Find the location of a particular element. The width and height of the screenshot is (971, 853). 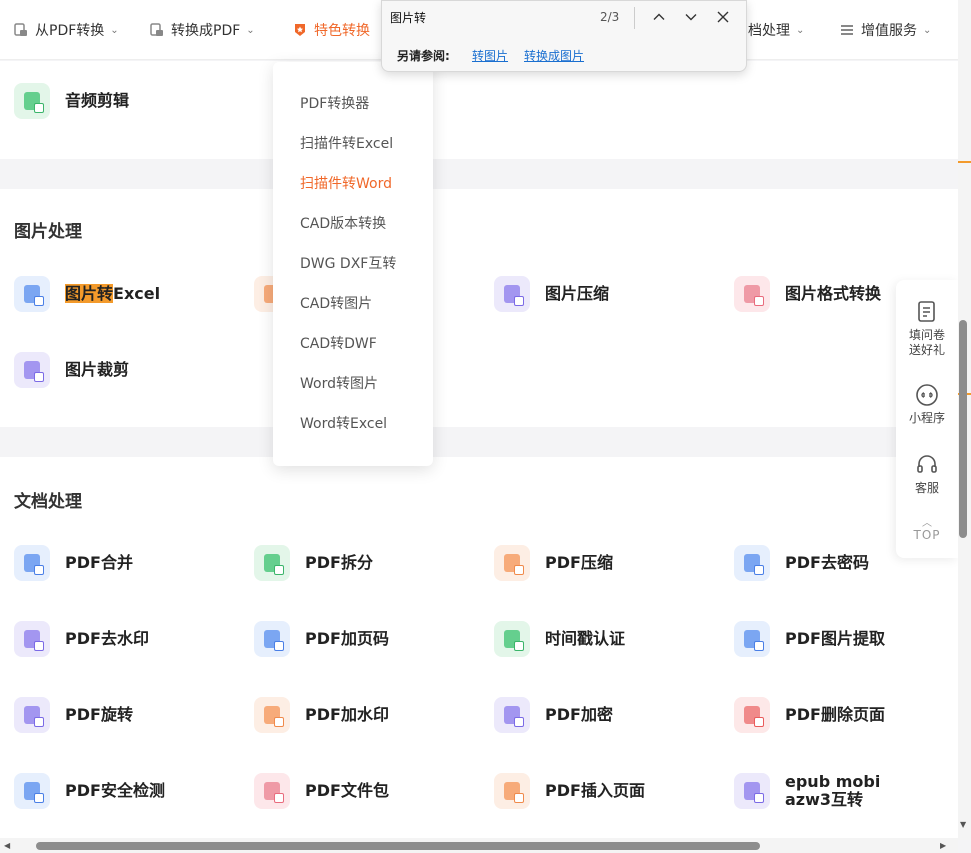

clock-icon is located at coordinates (512, 639).